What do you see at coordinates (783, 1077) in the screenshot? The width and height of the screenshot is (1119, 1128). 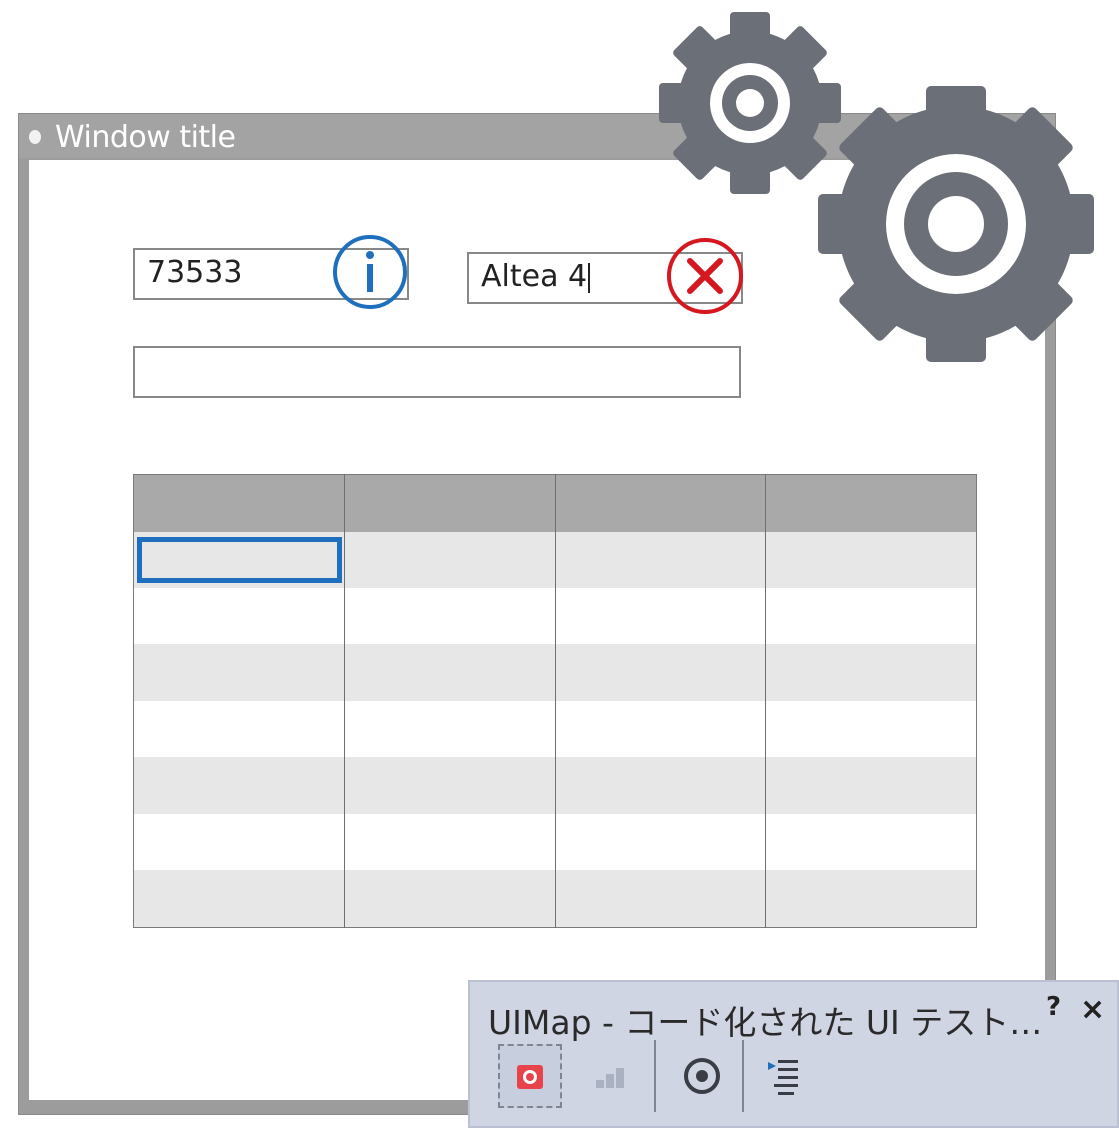 I see `generate-code-icon` at bounding box center [783, 1077].